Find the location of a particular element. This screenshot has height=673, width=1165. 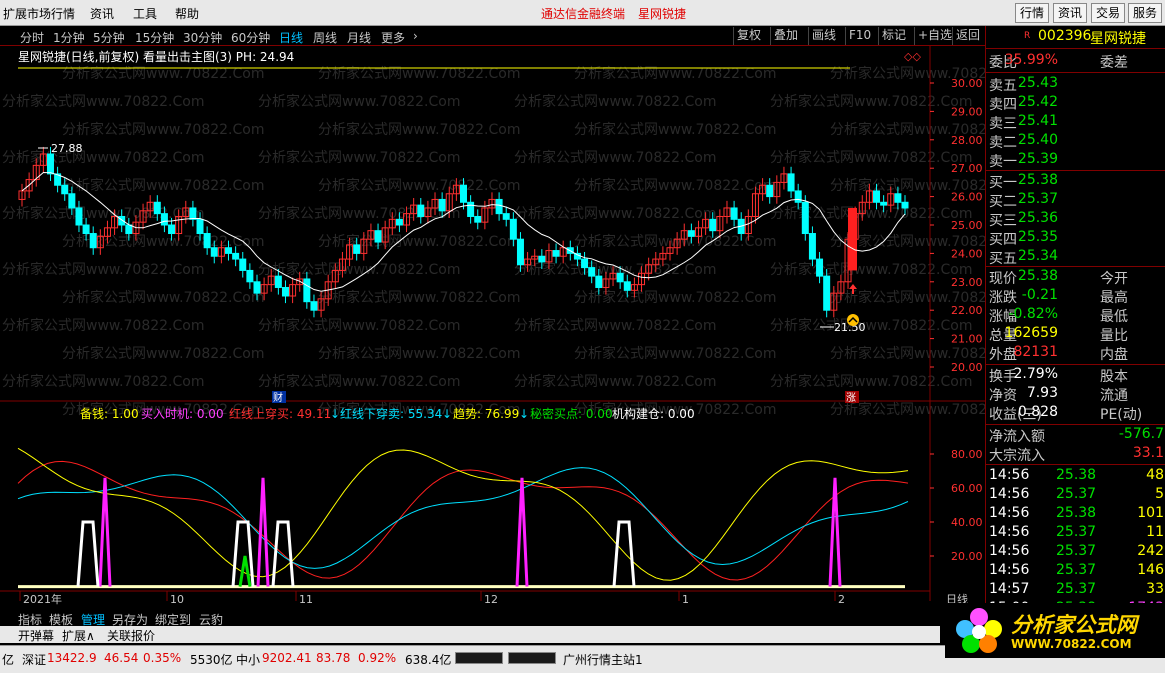

period-tab-60min: 60分钟 is located at coordinates (250, 37).